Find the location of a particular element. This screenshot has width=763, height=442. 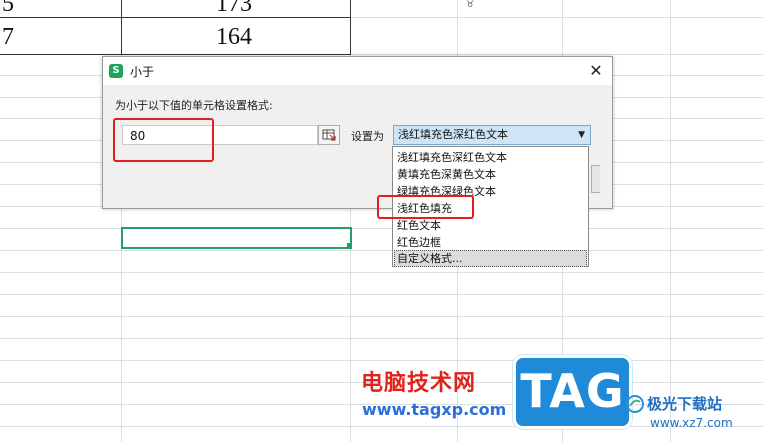

dialog-titlebar: S 小于 ✕ is located at coordinates (357, 71).